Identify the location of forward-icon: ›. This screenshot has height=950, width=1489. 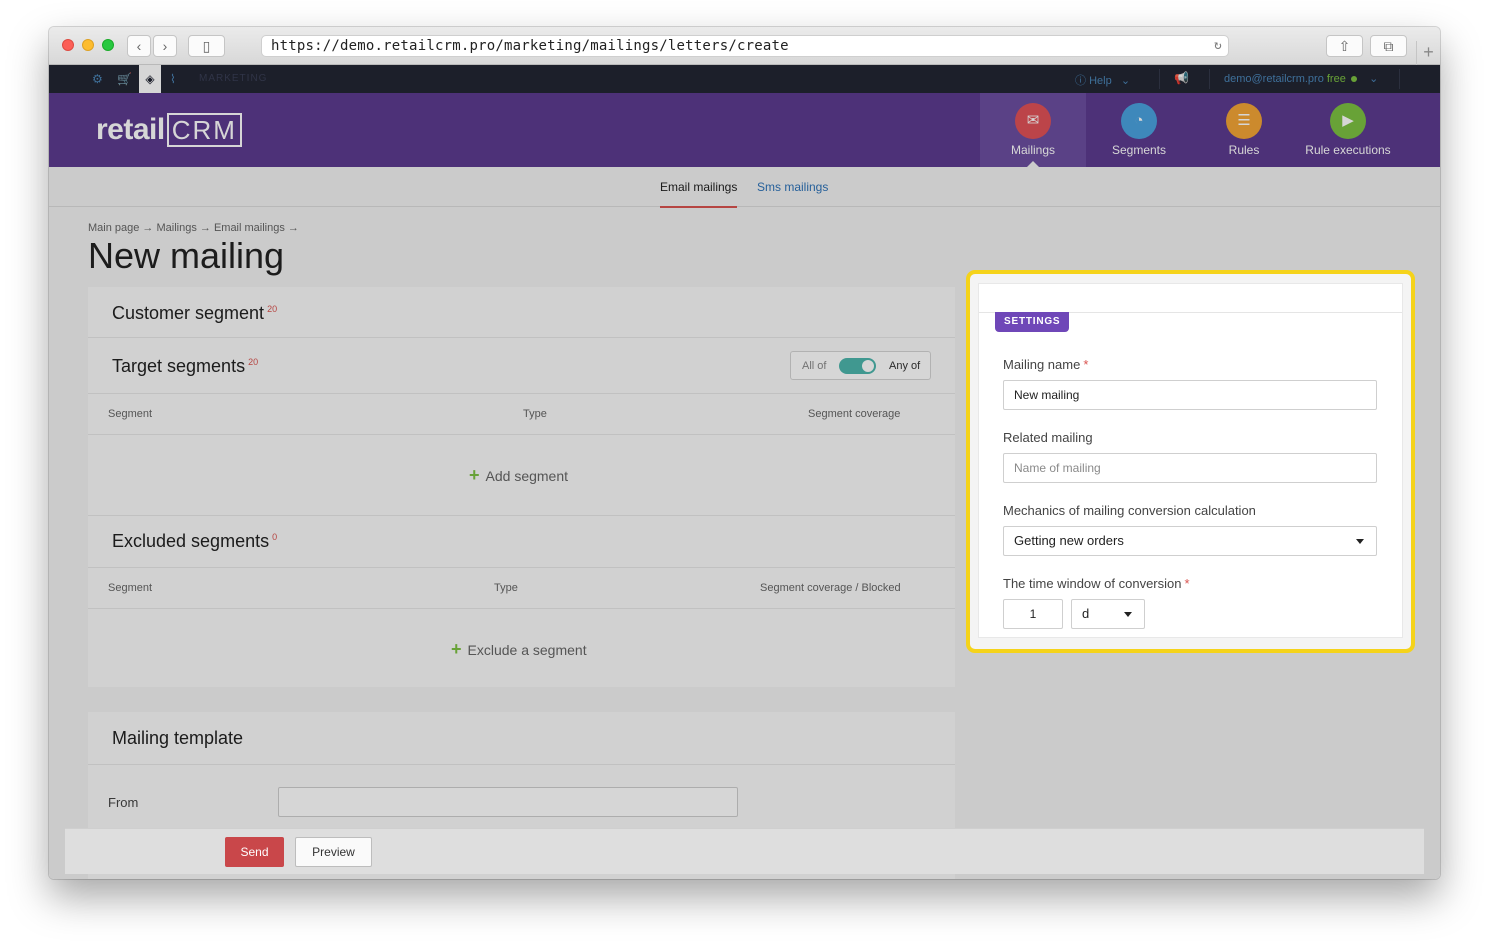
(165, 46).